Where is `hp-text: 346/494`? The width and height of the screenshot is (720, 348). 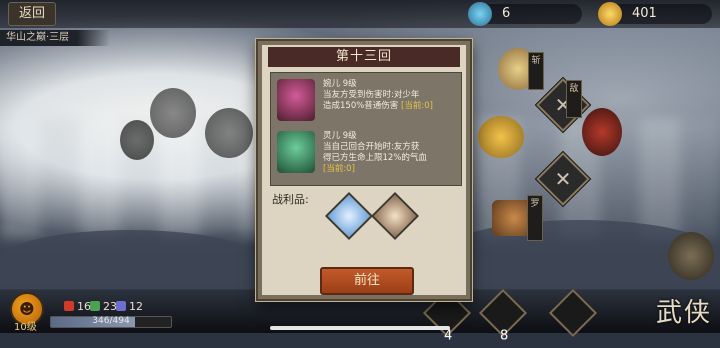
hp-text: 346/494 is located at coordinates (111, 321).